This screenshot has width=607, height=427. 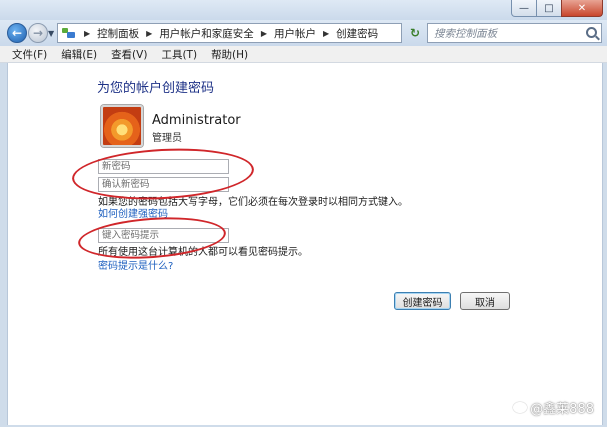 What do you see at coordinates (485, 301) in the screenshot?
I see `cancel-button: 取消` at bounding box center [485, 301].